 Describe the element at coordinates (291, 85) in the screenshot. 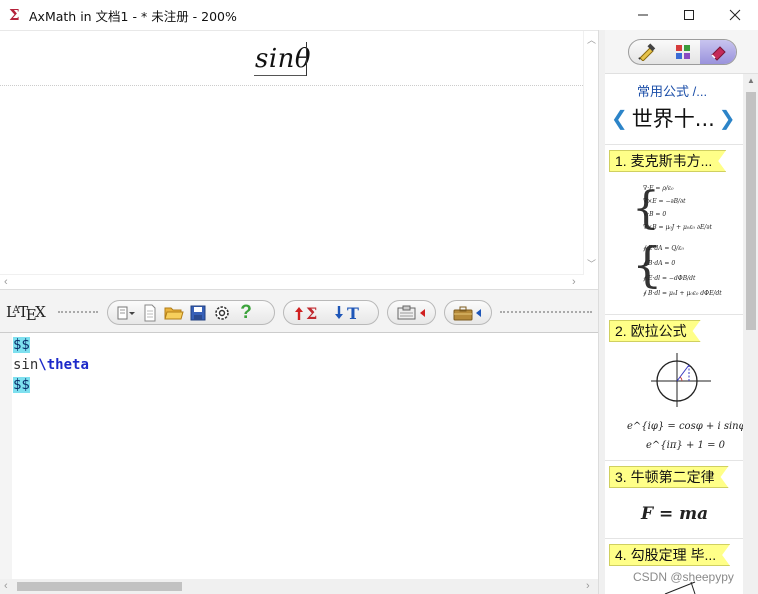

I see `preview-separator` at that location.